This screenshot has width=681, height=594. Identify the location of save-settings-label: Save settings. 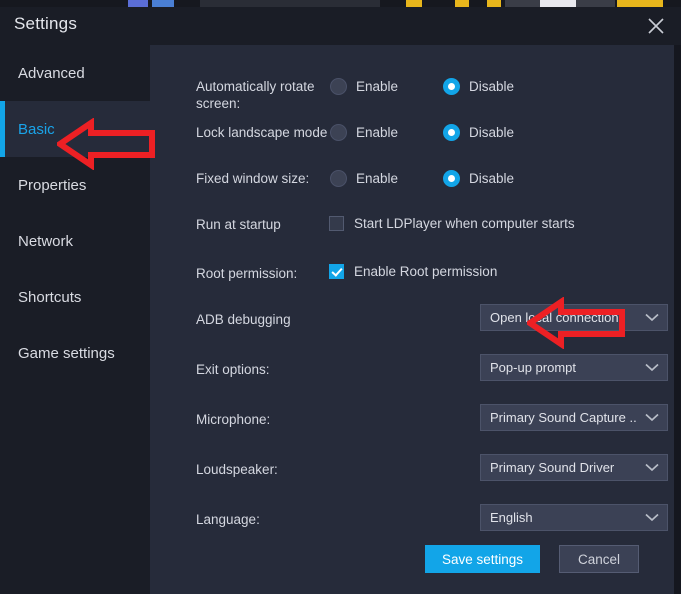
(482, 559).